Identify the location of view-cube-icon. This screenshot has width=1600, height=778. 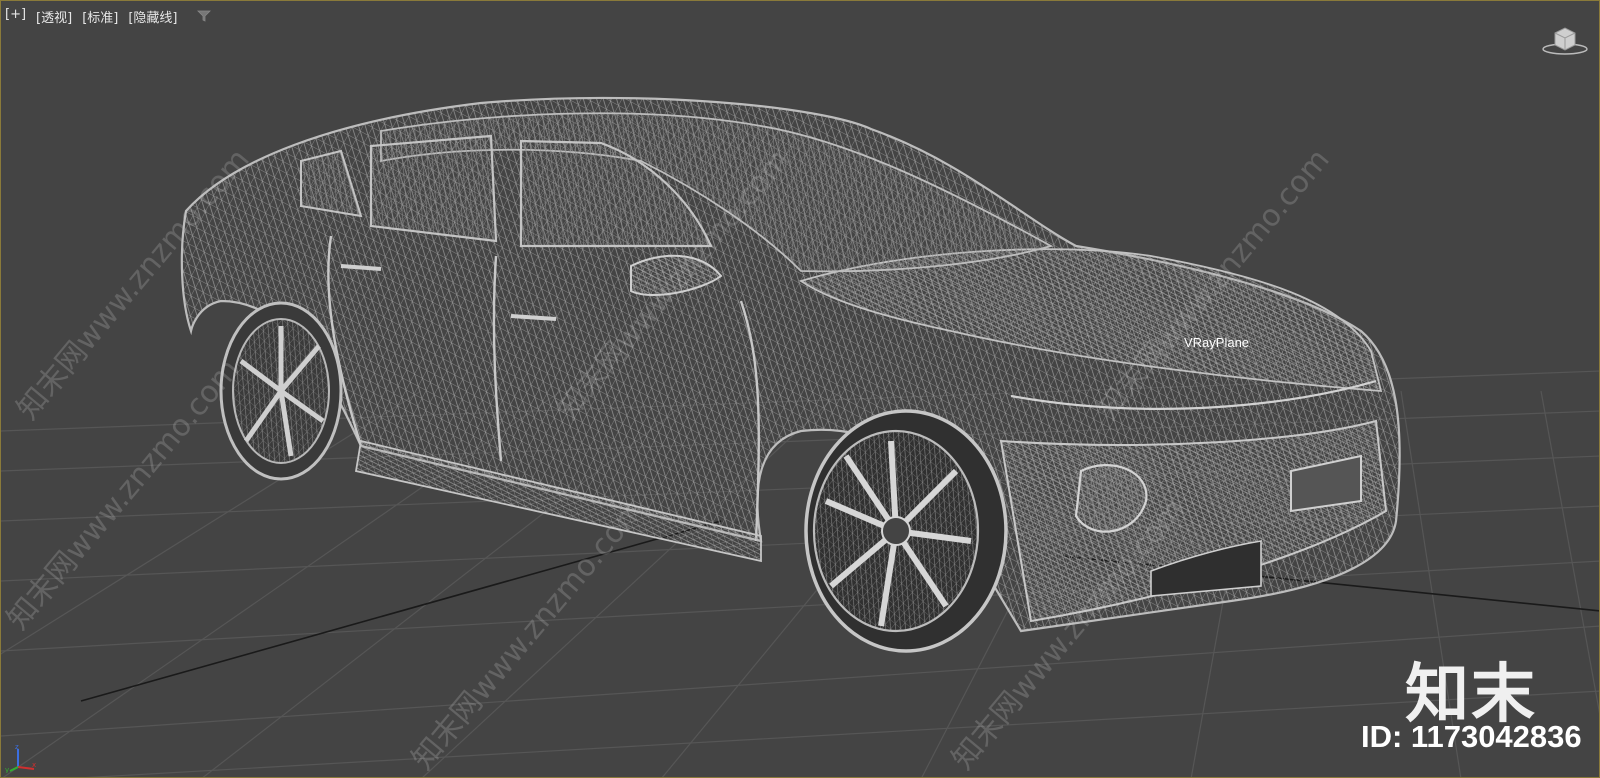
(1565, 41).